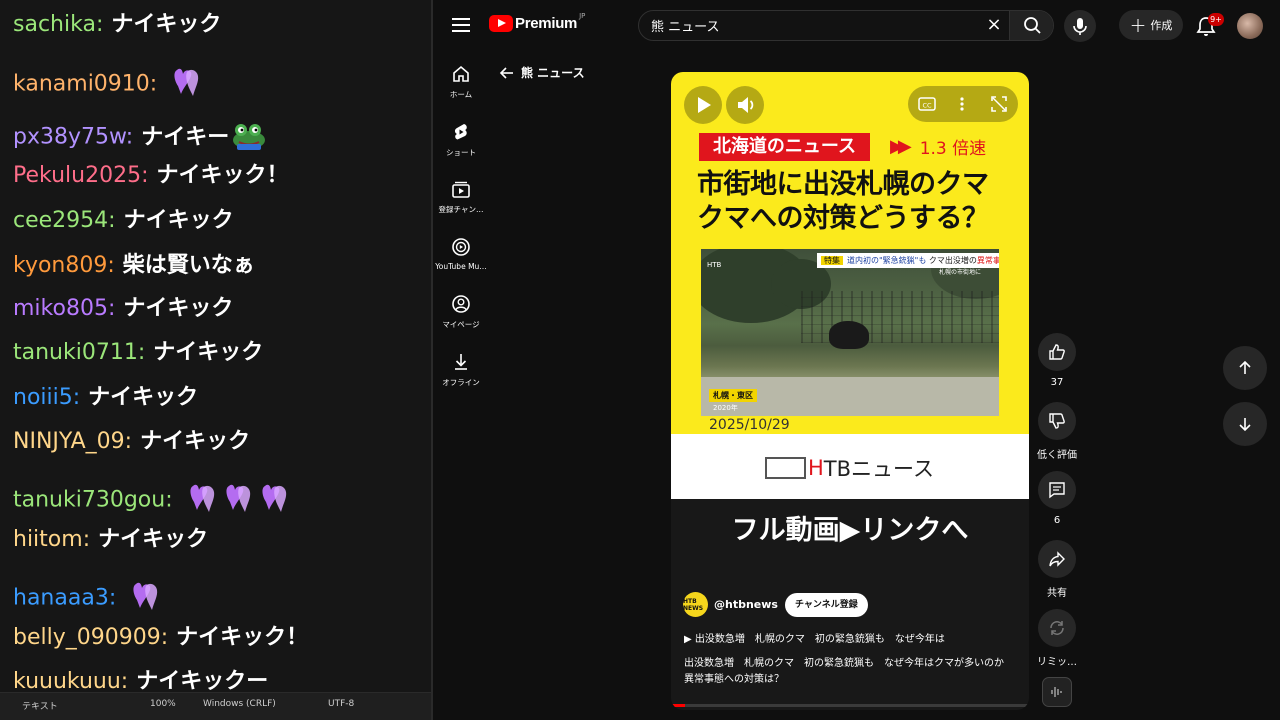  I want to click on chat-username: px38y75w, so click(69, 137).